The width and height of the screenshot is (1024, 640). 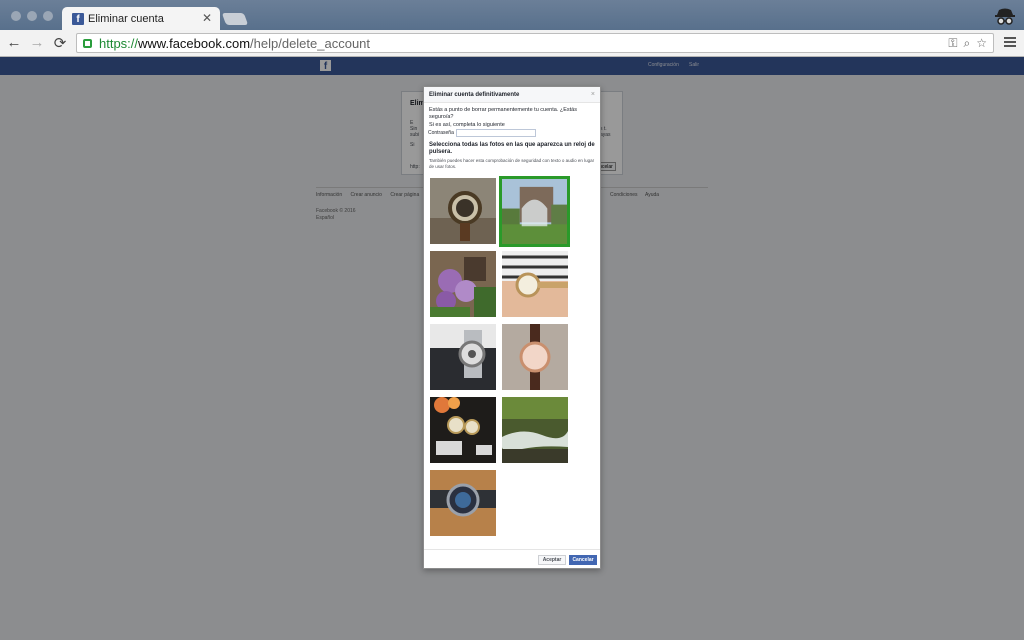 What do you see at coordinates (87, 43) in the screenshot?
I see `secure-lock-icon` at bounding box center [87, 43].